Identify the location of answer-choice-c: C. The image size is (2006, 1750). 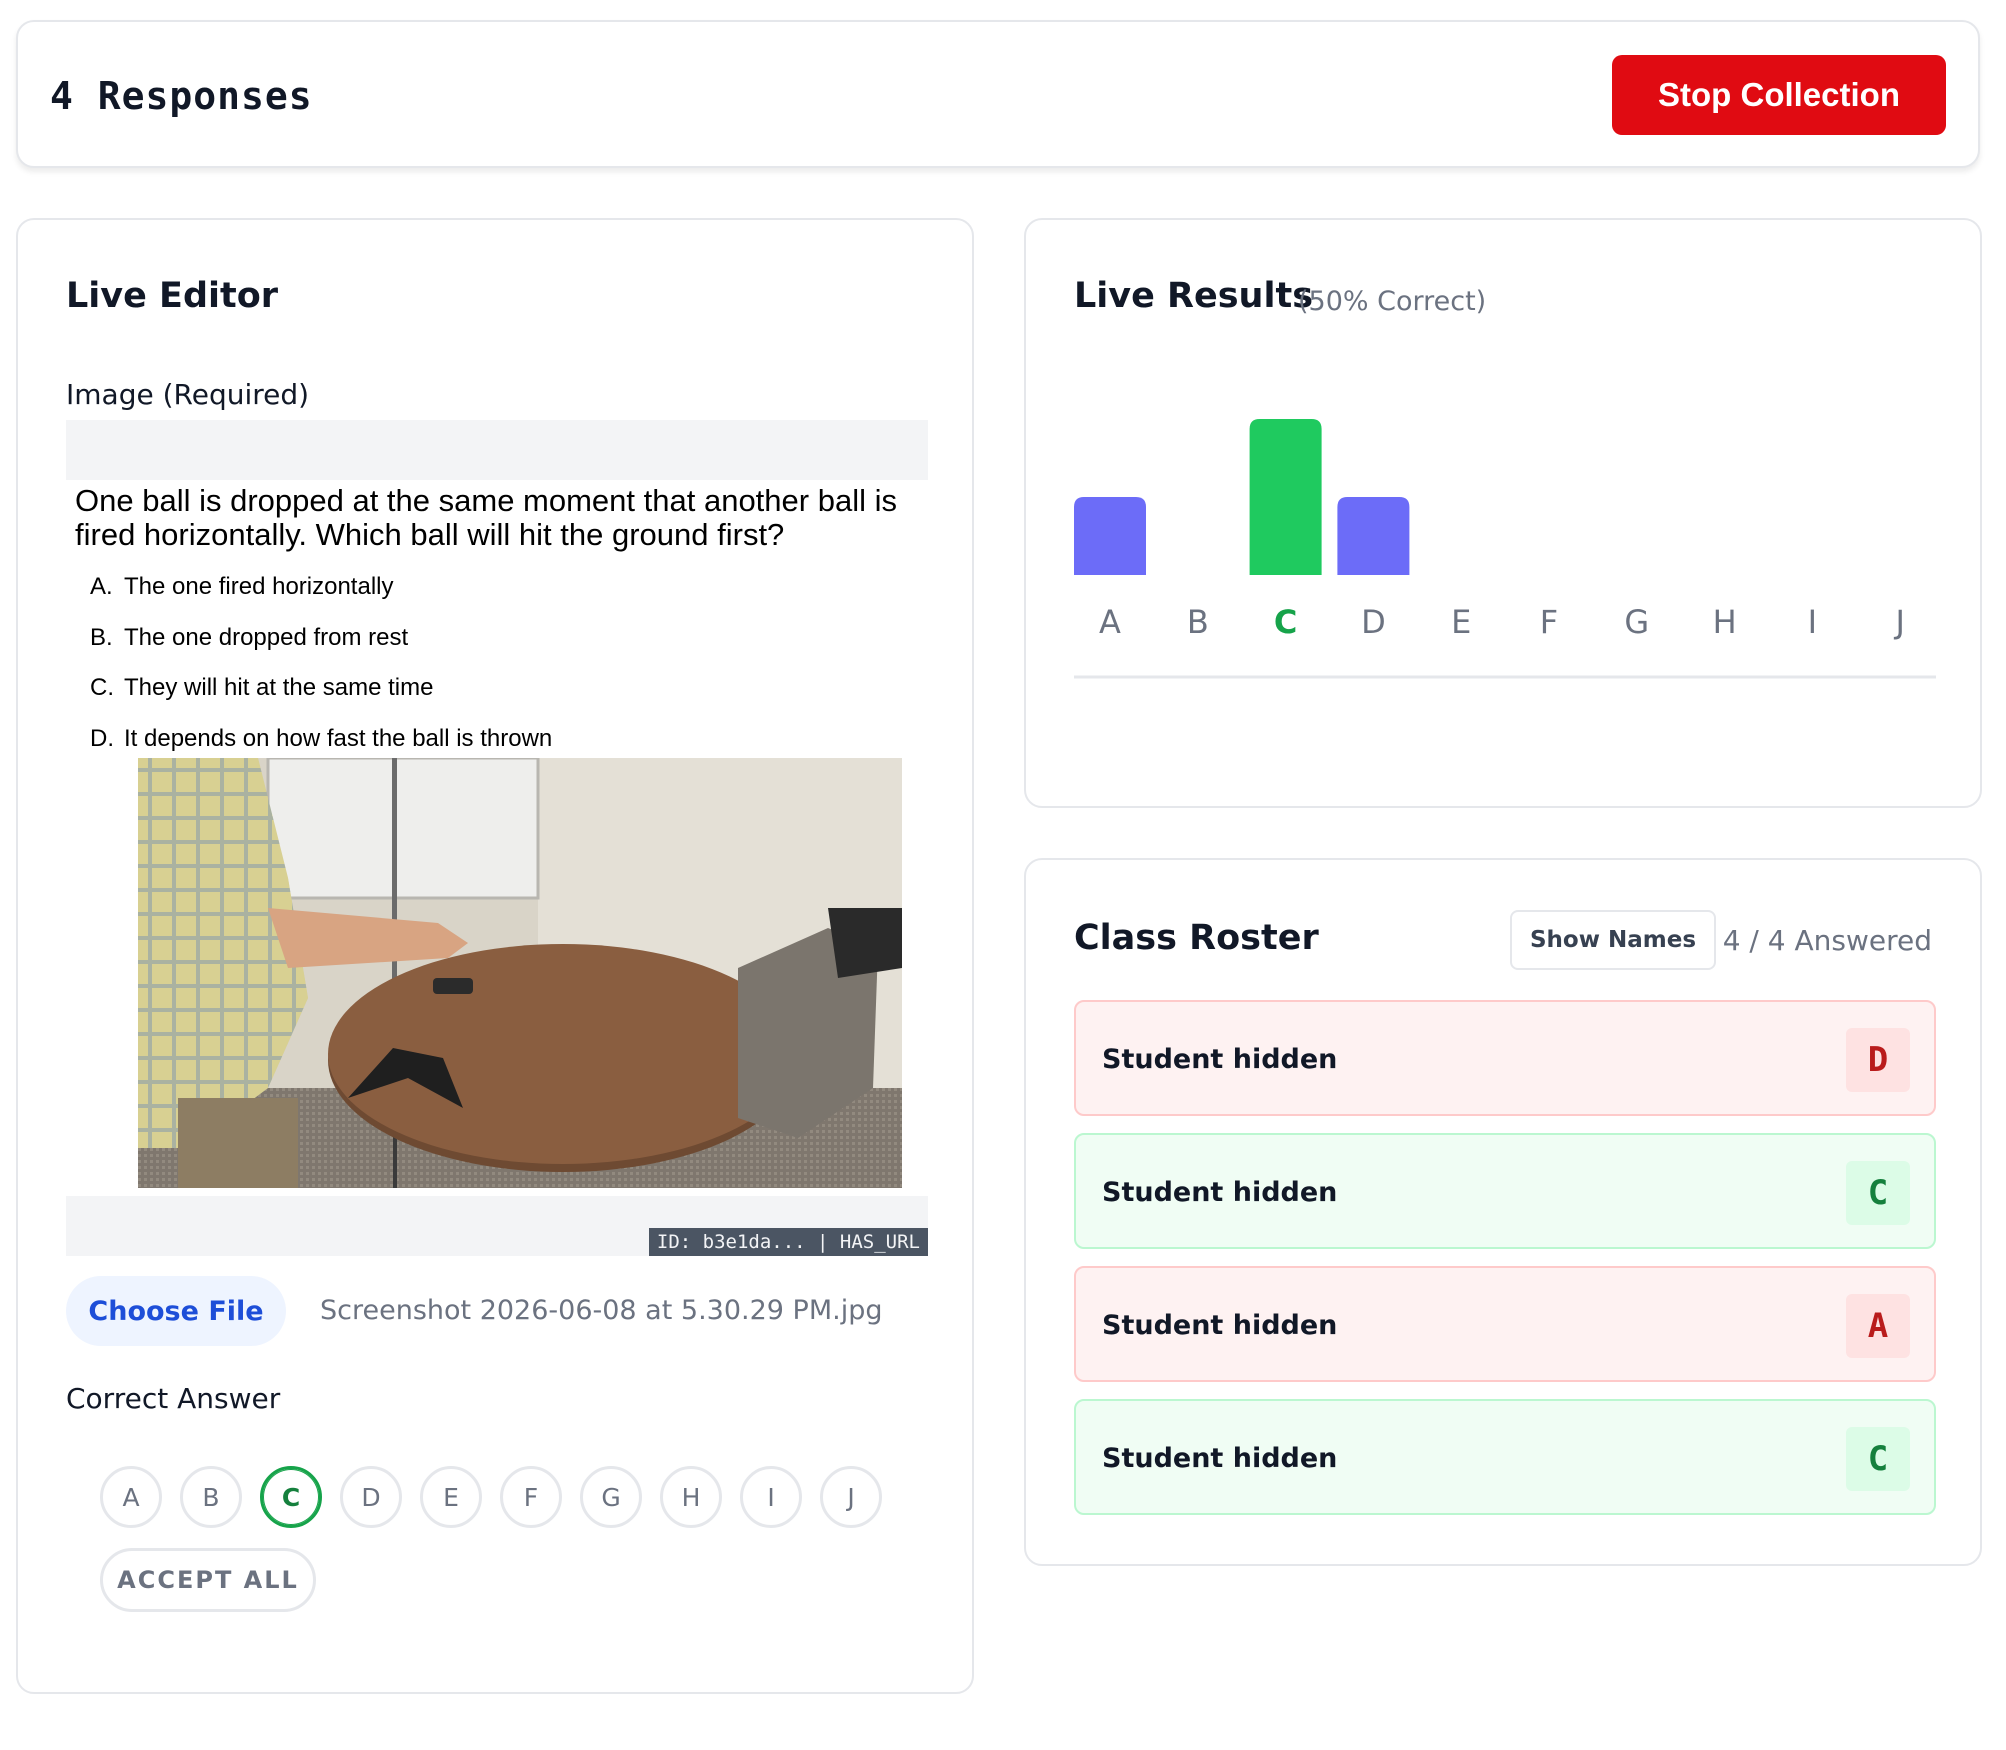
(291, 1497).